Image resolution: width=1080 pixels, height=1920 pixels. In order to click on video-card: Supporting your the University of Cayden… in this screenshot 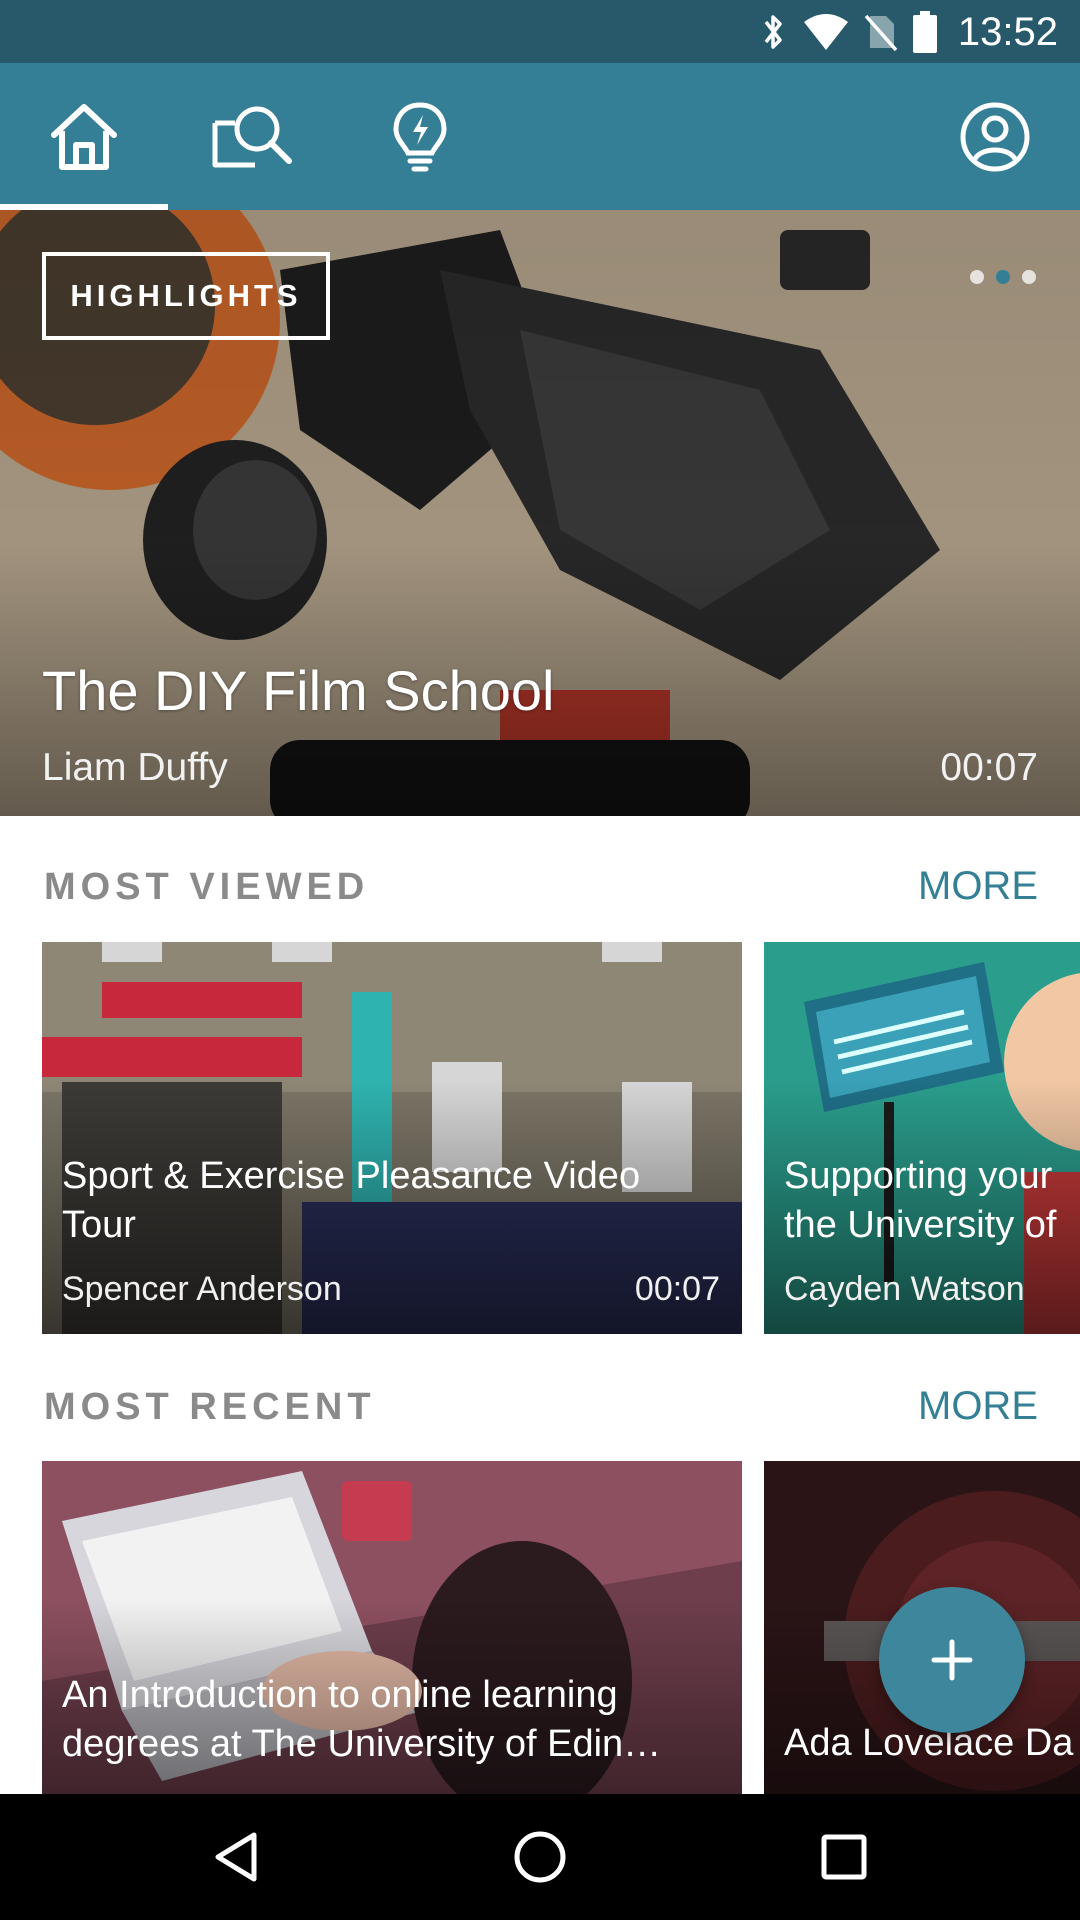, I will do `click(922, 1138)`.